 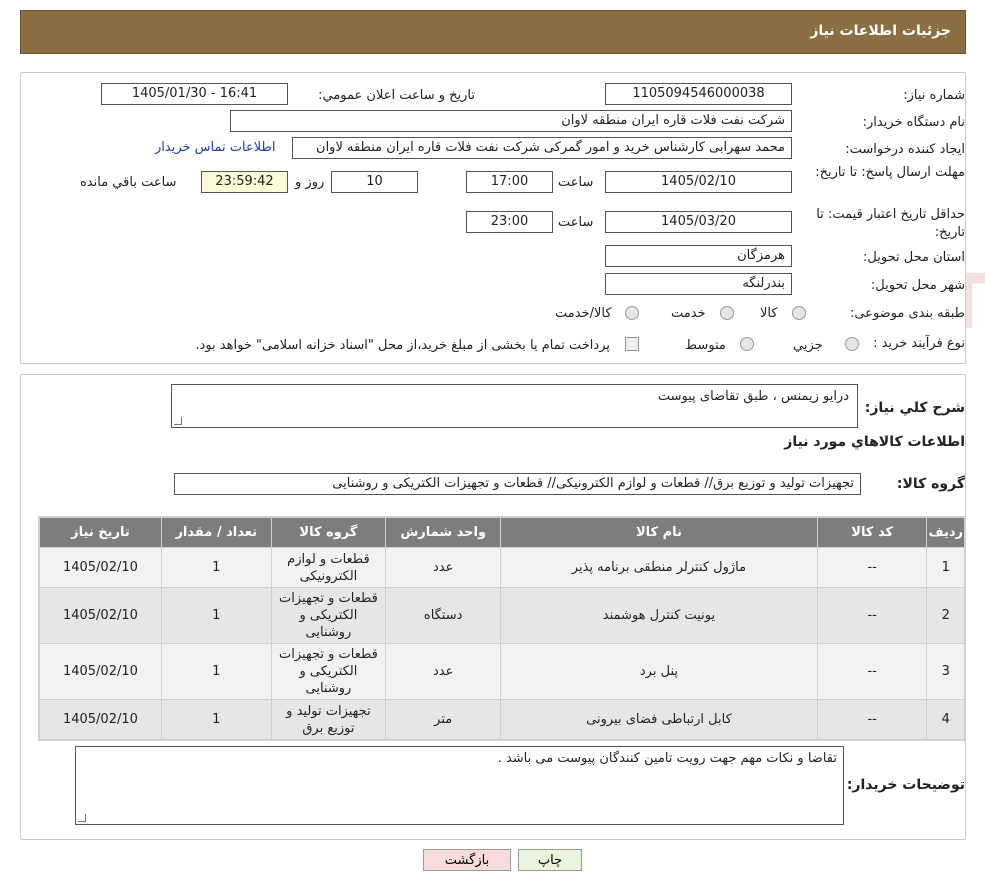 What do you see at coordinates (514, 406) in the screenshot?
I see `summary-textarea: درایو زیمنس ، طبق تقاضای پیوست` at bounding box center [514, 406].